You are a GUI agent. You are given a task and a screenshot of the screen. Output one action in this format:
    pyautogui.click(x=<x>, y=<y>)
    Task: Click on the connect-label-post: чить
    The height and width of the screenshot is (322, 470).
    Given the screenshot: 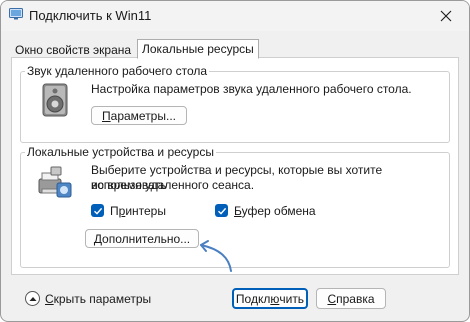 What is the action you would take?
    pyautogui.click(x=292, y=298)
    